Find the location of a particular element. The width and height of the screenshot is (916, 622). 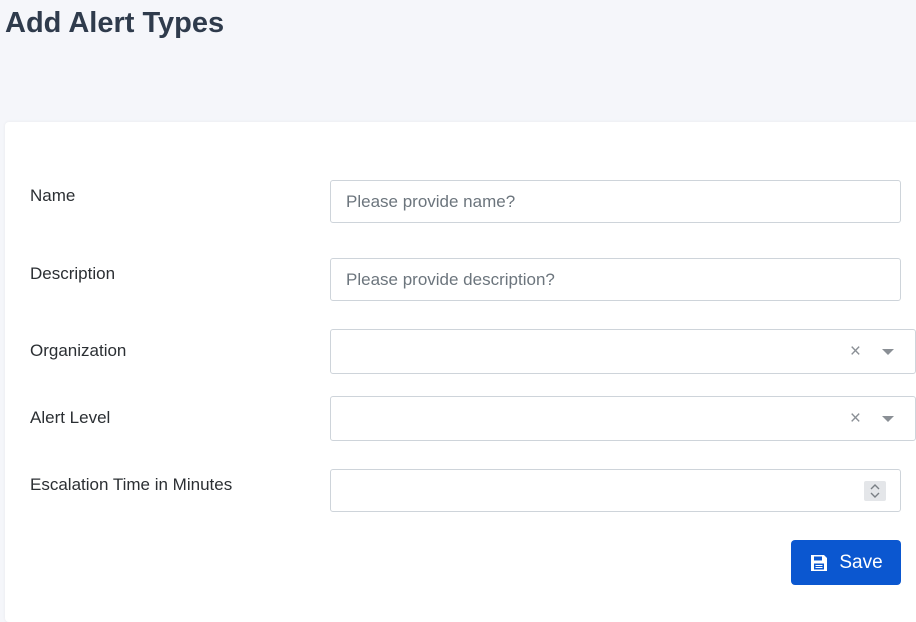

floppy-disk-icon is located at coordinates (819, 563).